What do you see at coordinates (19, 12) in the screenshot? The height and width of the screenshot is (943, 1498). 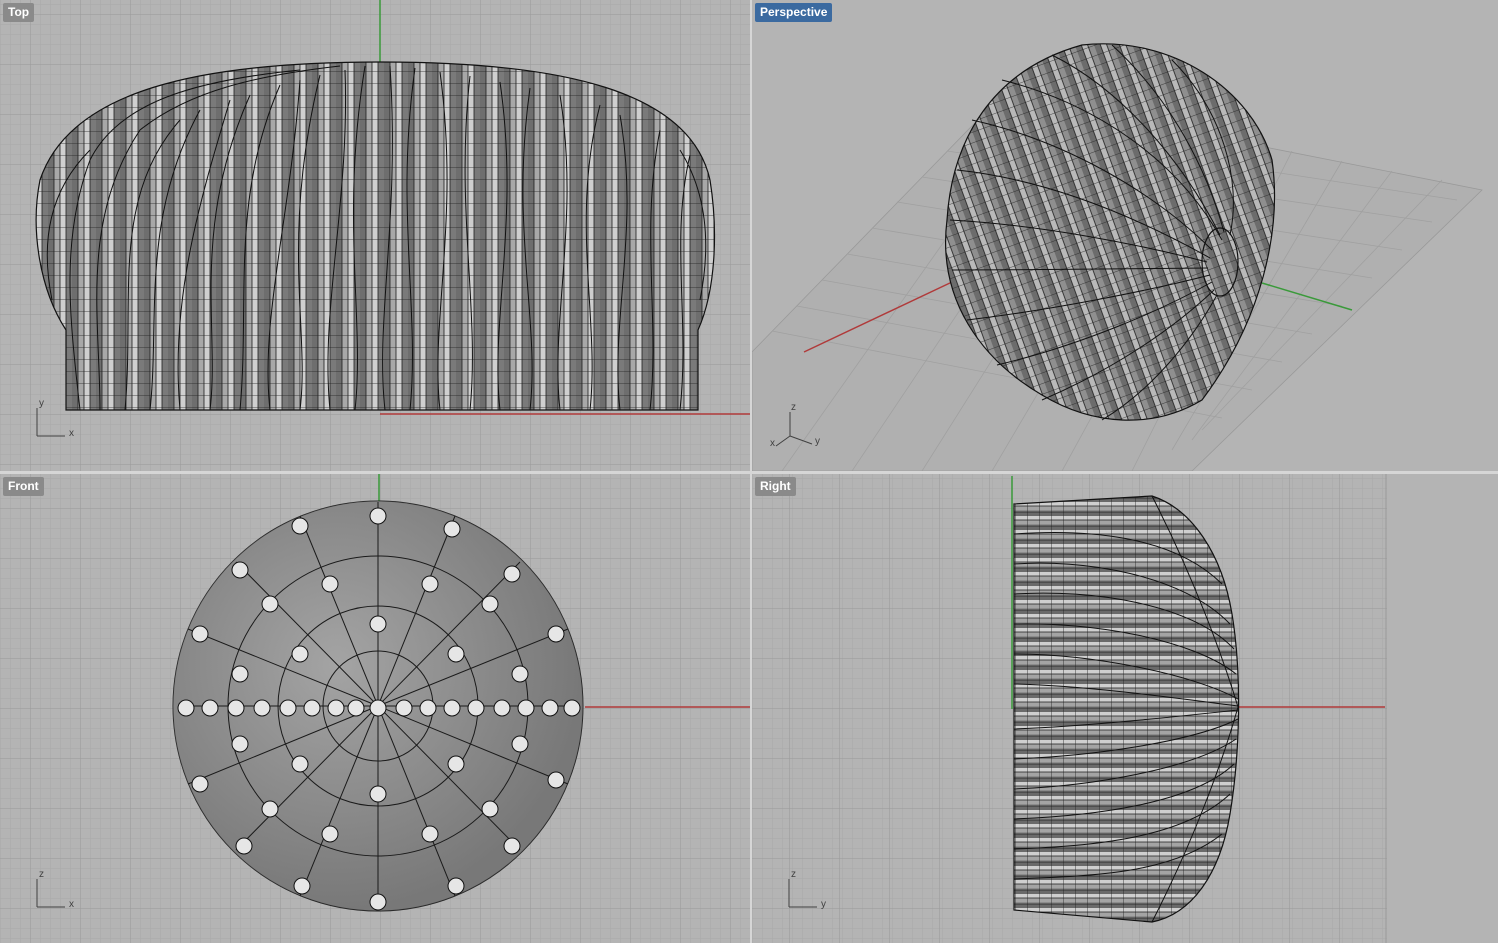 I see `viewport-label-top: Top` at bounding box center [19, 12].